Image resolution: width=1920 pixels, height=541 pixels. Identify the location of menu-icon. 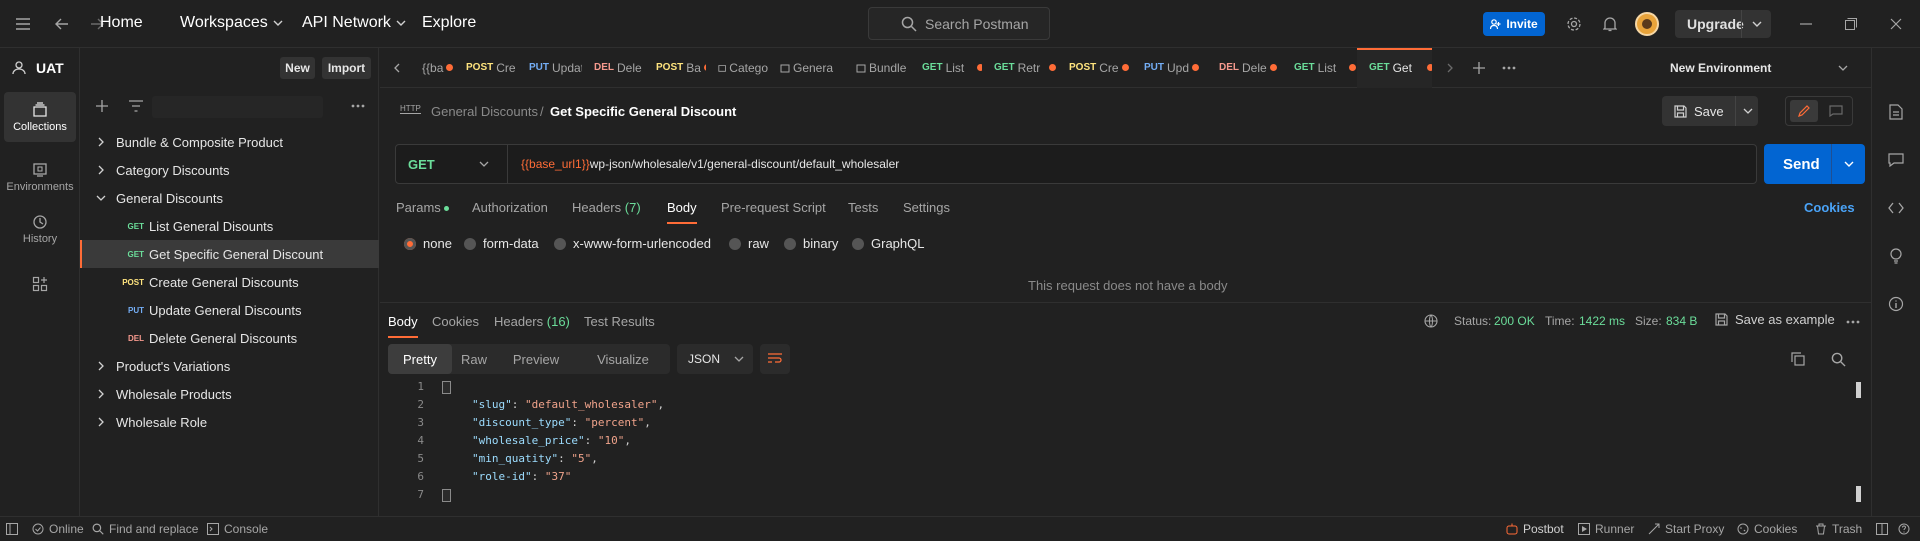
(23, 24).